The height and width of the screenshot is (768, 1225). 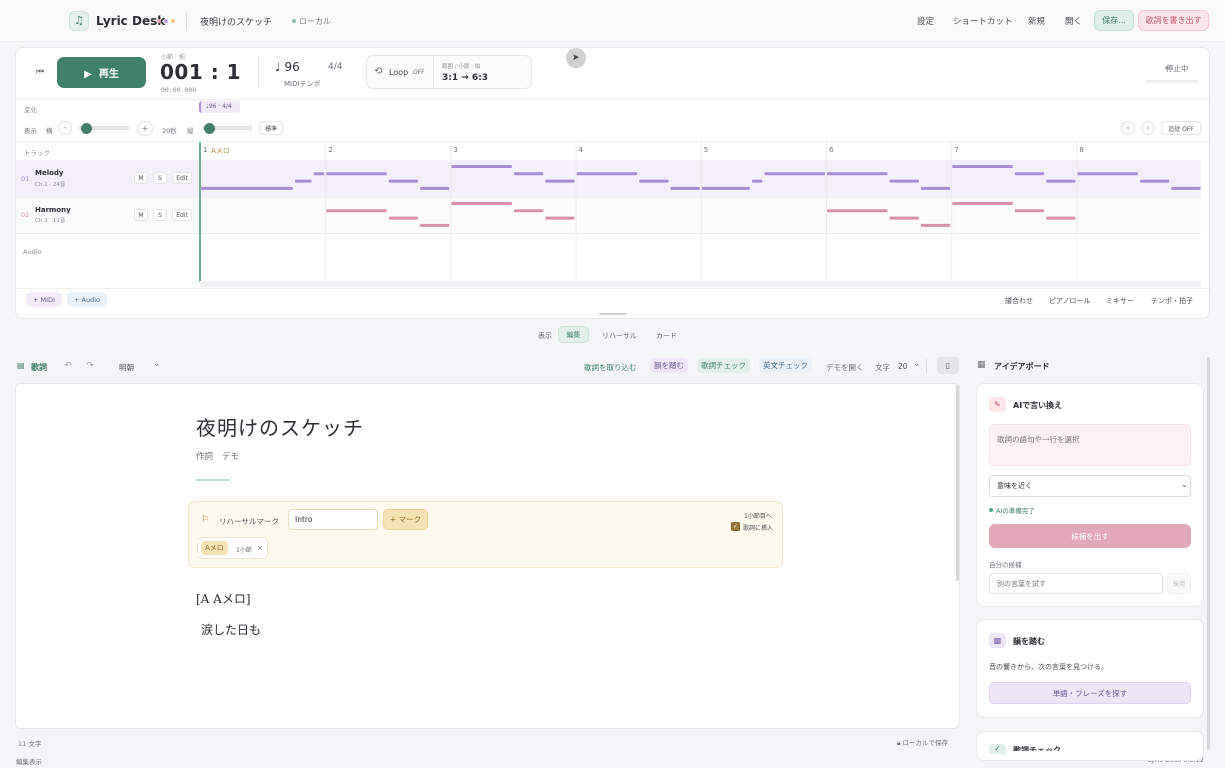 What do you see at coordinates (230, 456) in the screenshot?
I see `demo-field: デモ` at bounding box center [230, 456].